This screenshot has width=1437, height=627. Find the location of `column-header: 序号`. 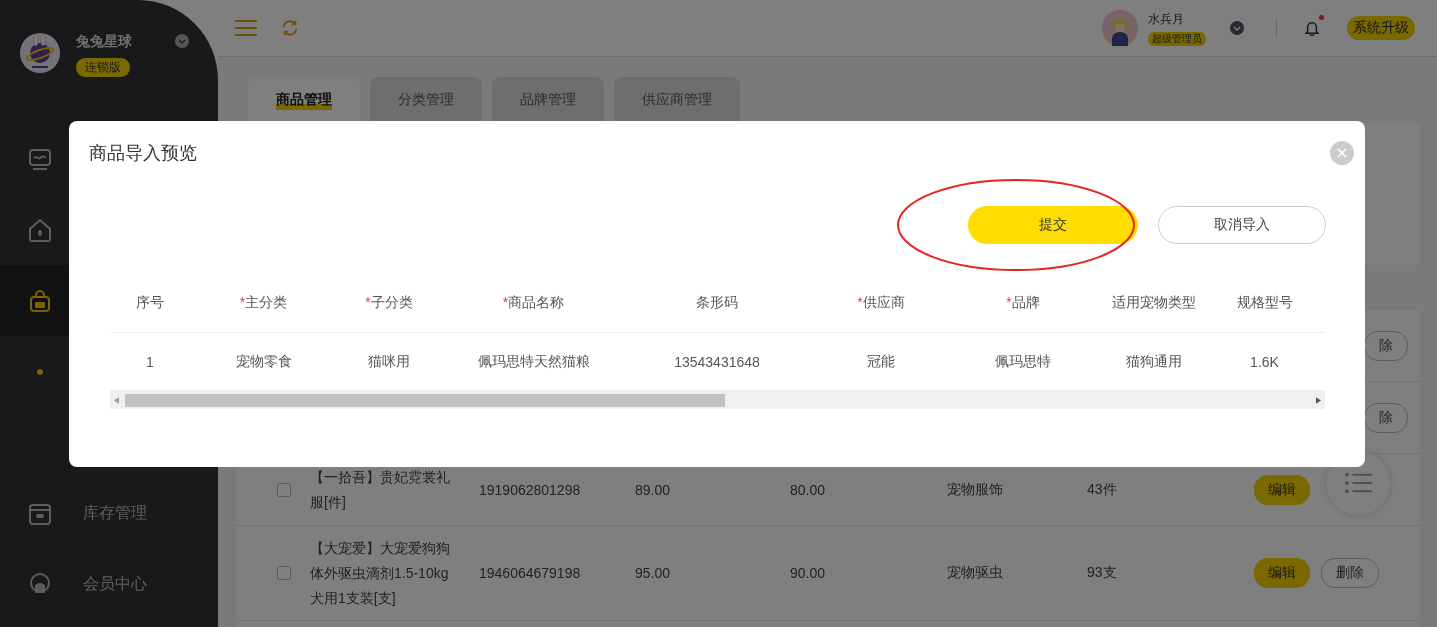

column-header: 序号 is located at coordinates (150, 303).